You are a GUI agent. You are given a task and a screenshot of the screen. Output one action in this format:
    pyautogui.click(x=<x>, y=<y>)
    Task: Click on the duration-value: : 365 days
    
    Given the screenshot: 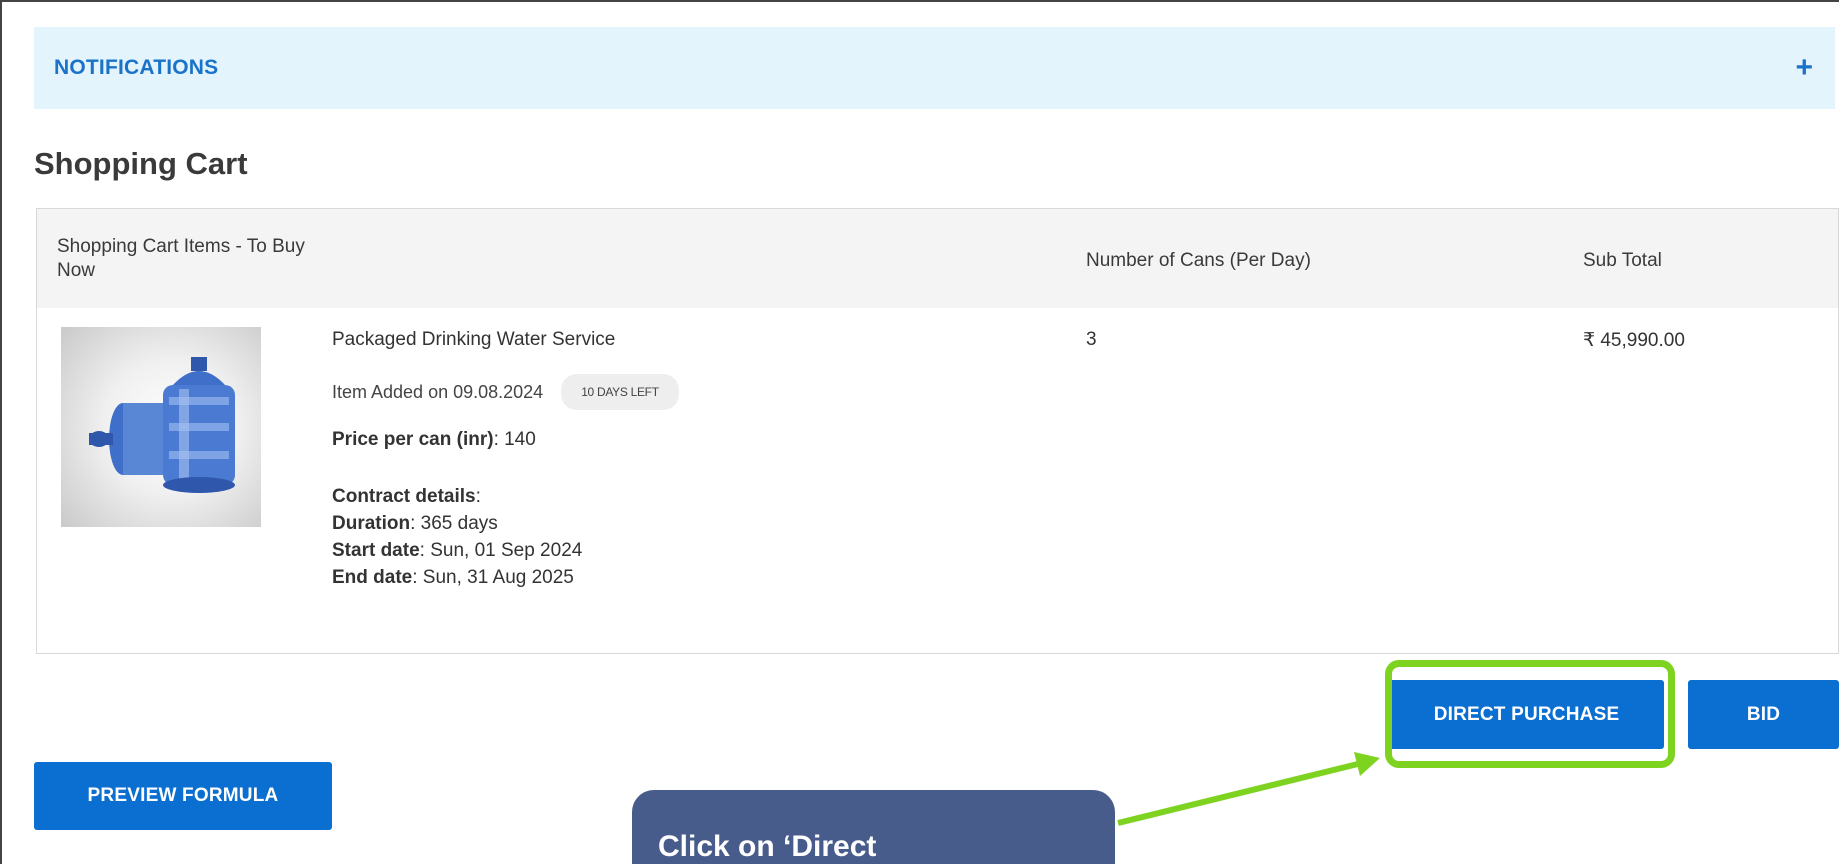 What is the action you would take?
    pyautogui.click(x=454, y=523)
    